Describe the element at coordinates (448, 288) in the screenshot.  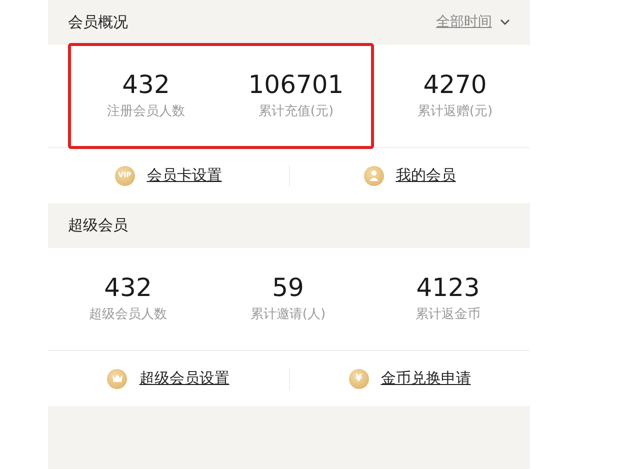
I see `stat-value: 4123` at that location.